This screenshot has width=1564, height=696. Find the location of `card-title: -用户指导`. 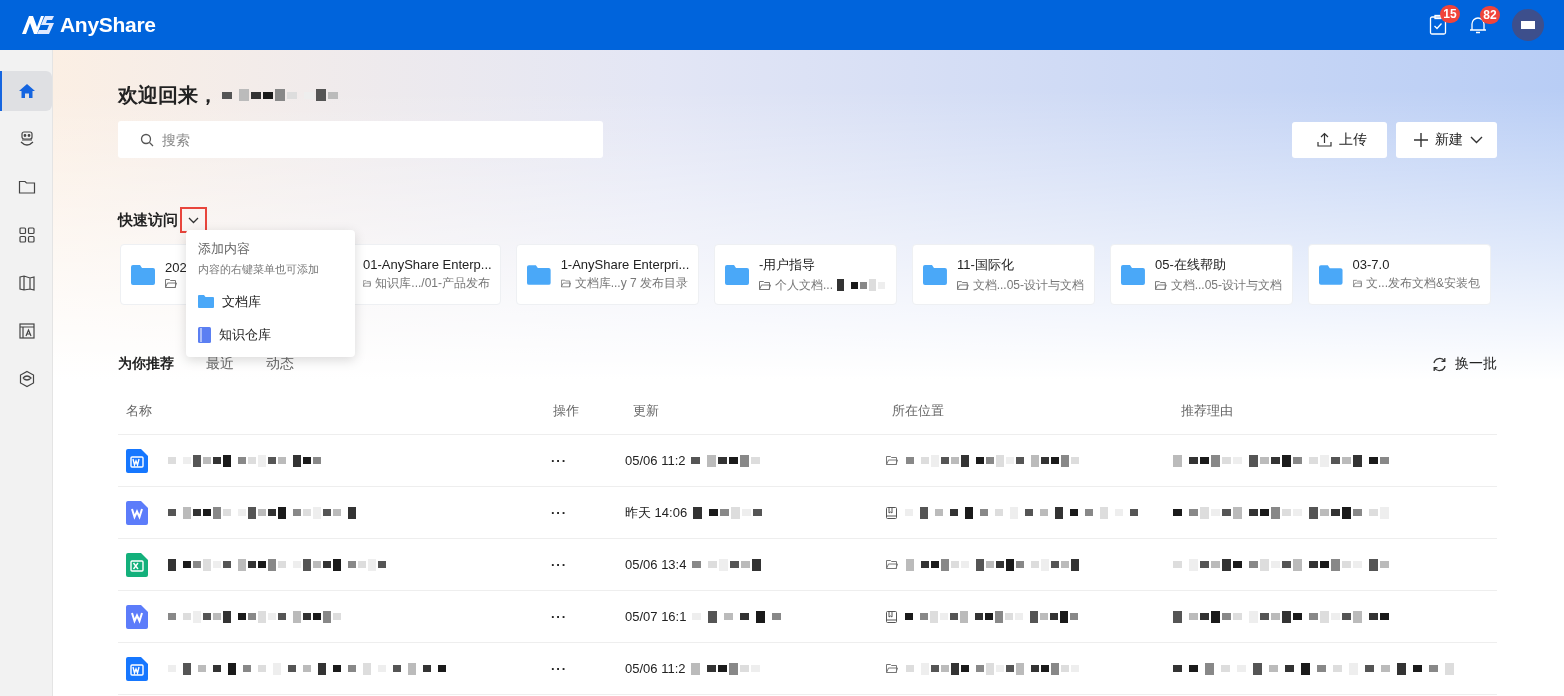

card-title: -用户指导 is located at coordinates (788, 264).